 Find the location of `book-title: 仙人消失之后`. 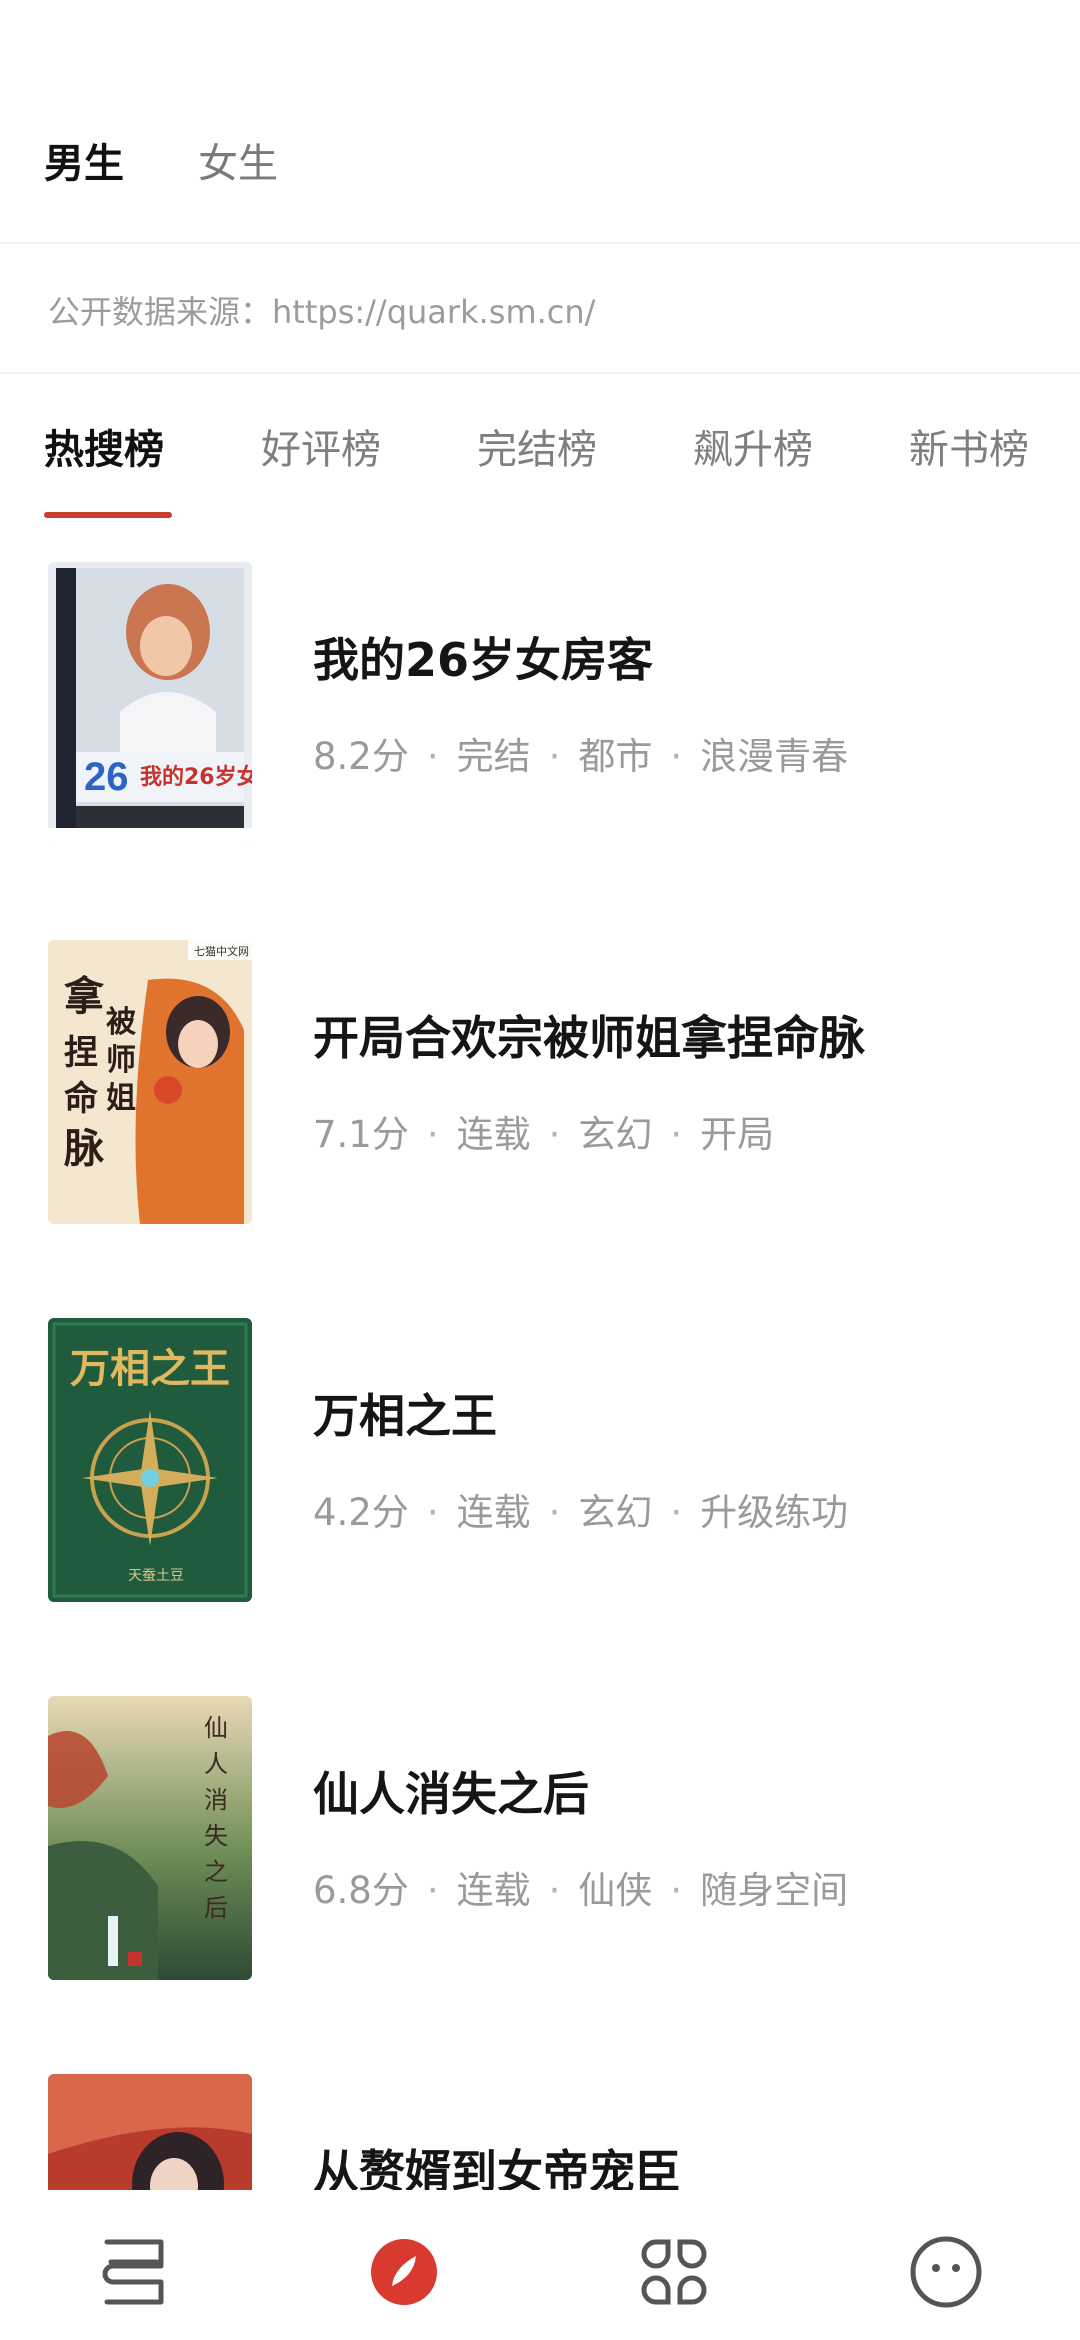

book-title: 仙人消失之后 is located at coordinates (451, 1794).